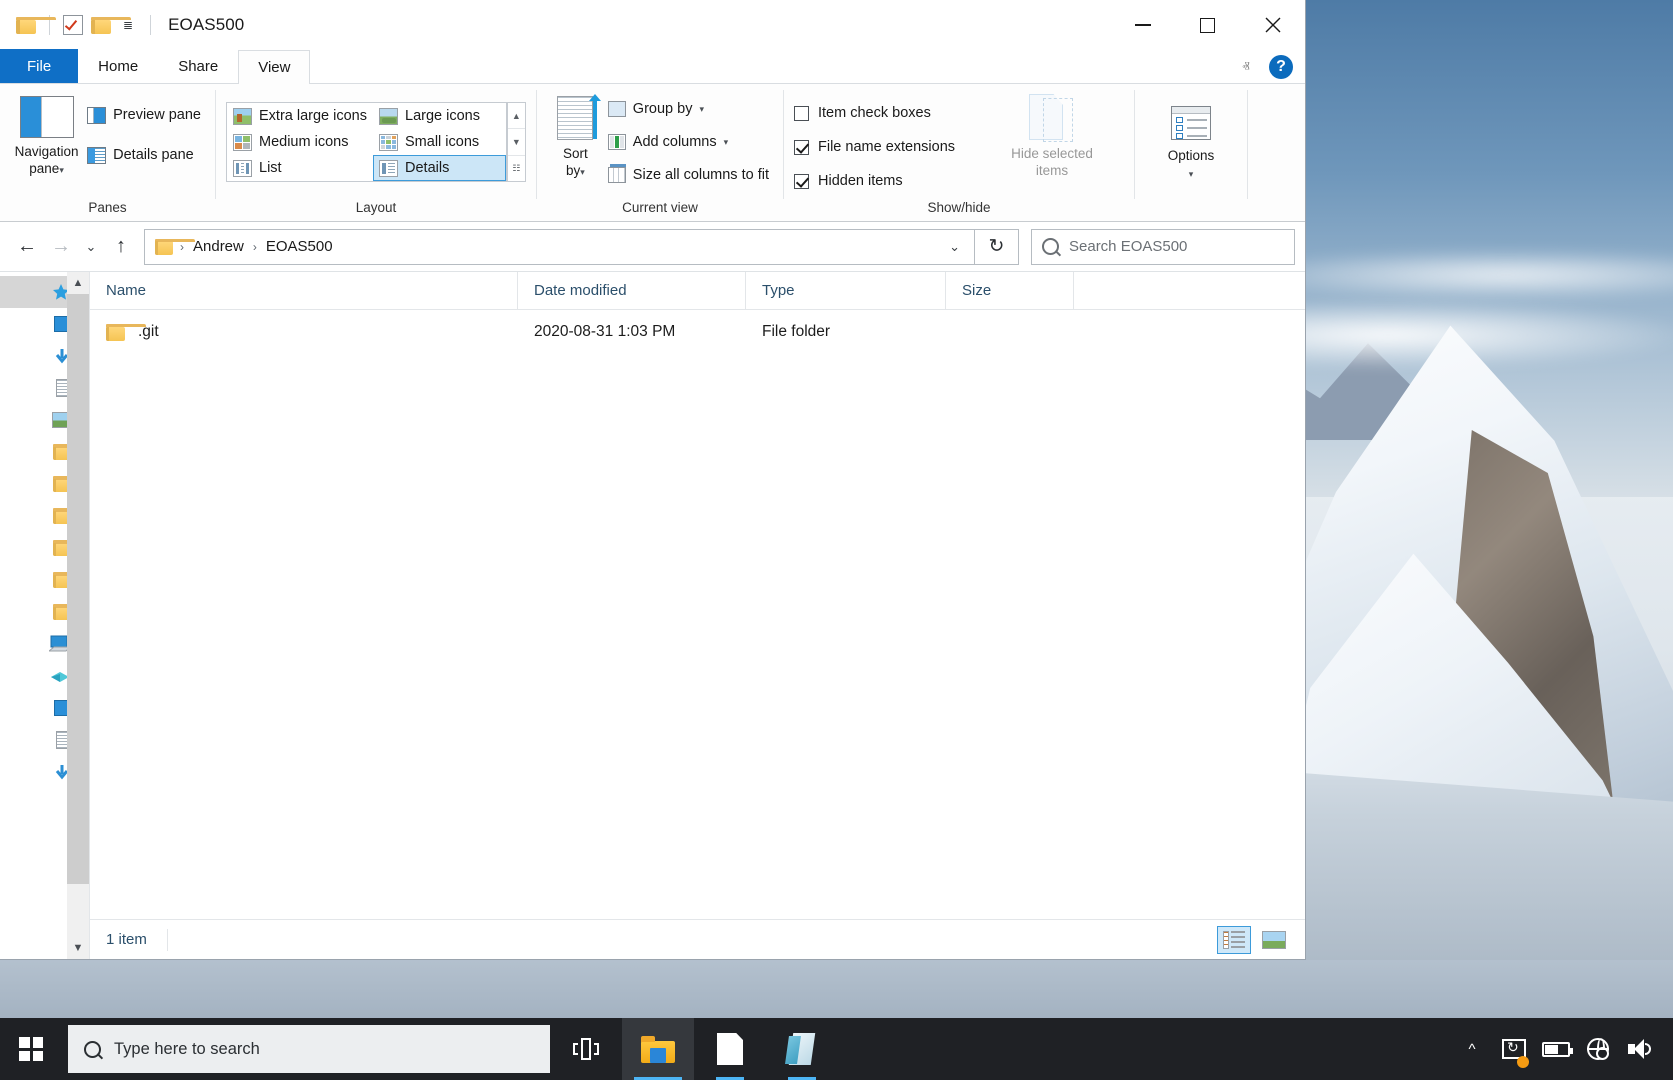  I want to click on maximize-button, so click(1207, 25).